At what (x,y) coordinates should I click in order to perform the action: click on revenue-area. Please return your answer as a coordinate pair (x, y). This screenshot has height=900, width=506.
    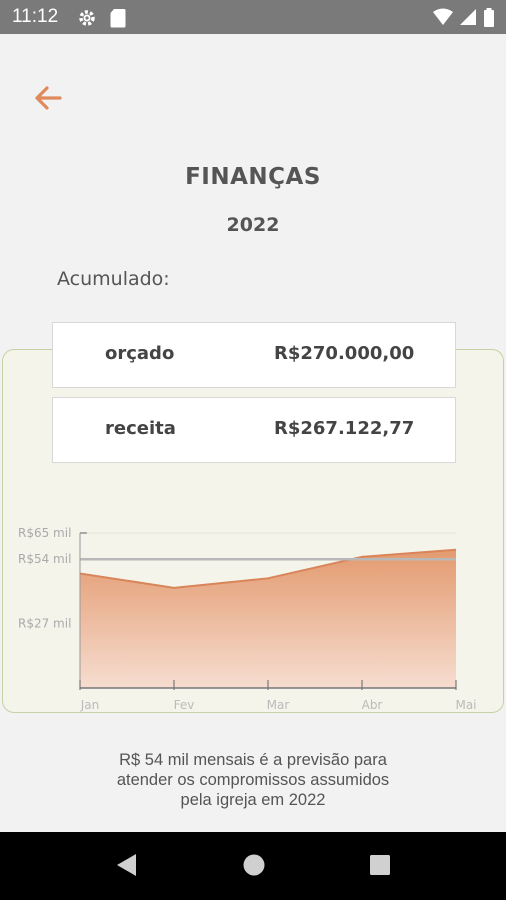
    Looking at the image, I should click on (268, 618).